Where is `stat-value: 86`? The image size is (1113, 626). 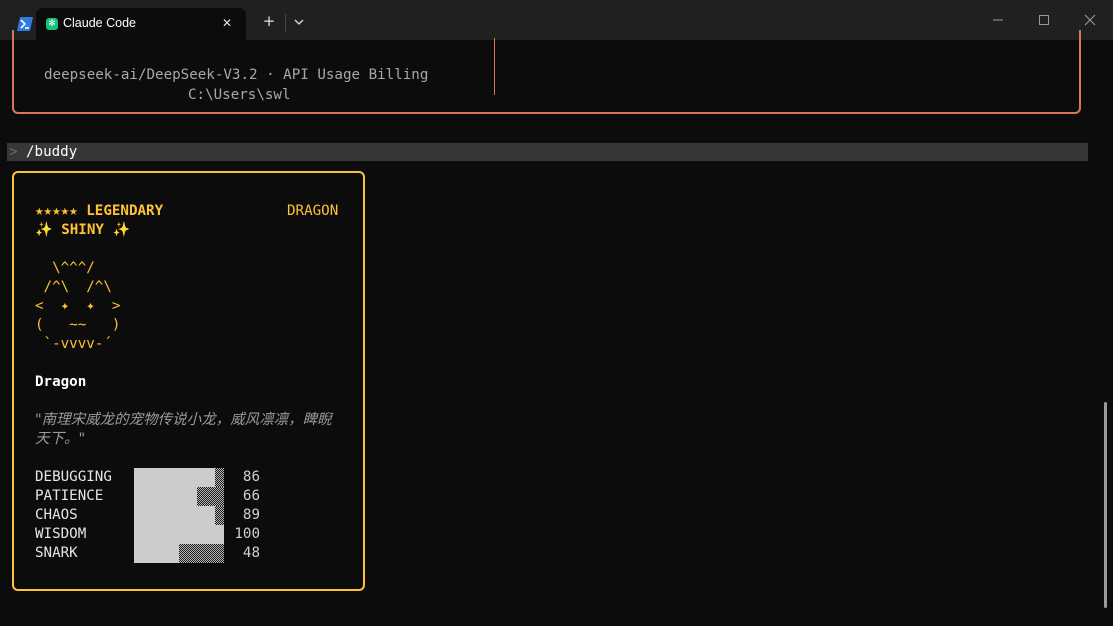
stat-value: 86 is located at coordinates (251, 477).